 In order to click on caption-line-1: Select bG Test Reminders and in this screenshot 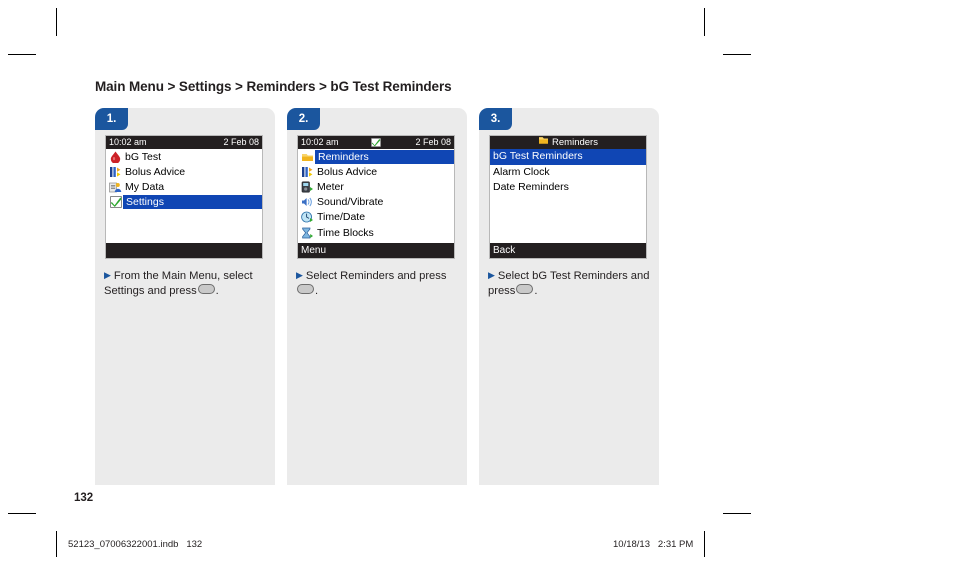, I will do `click(573, 276)`.